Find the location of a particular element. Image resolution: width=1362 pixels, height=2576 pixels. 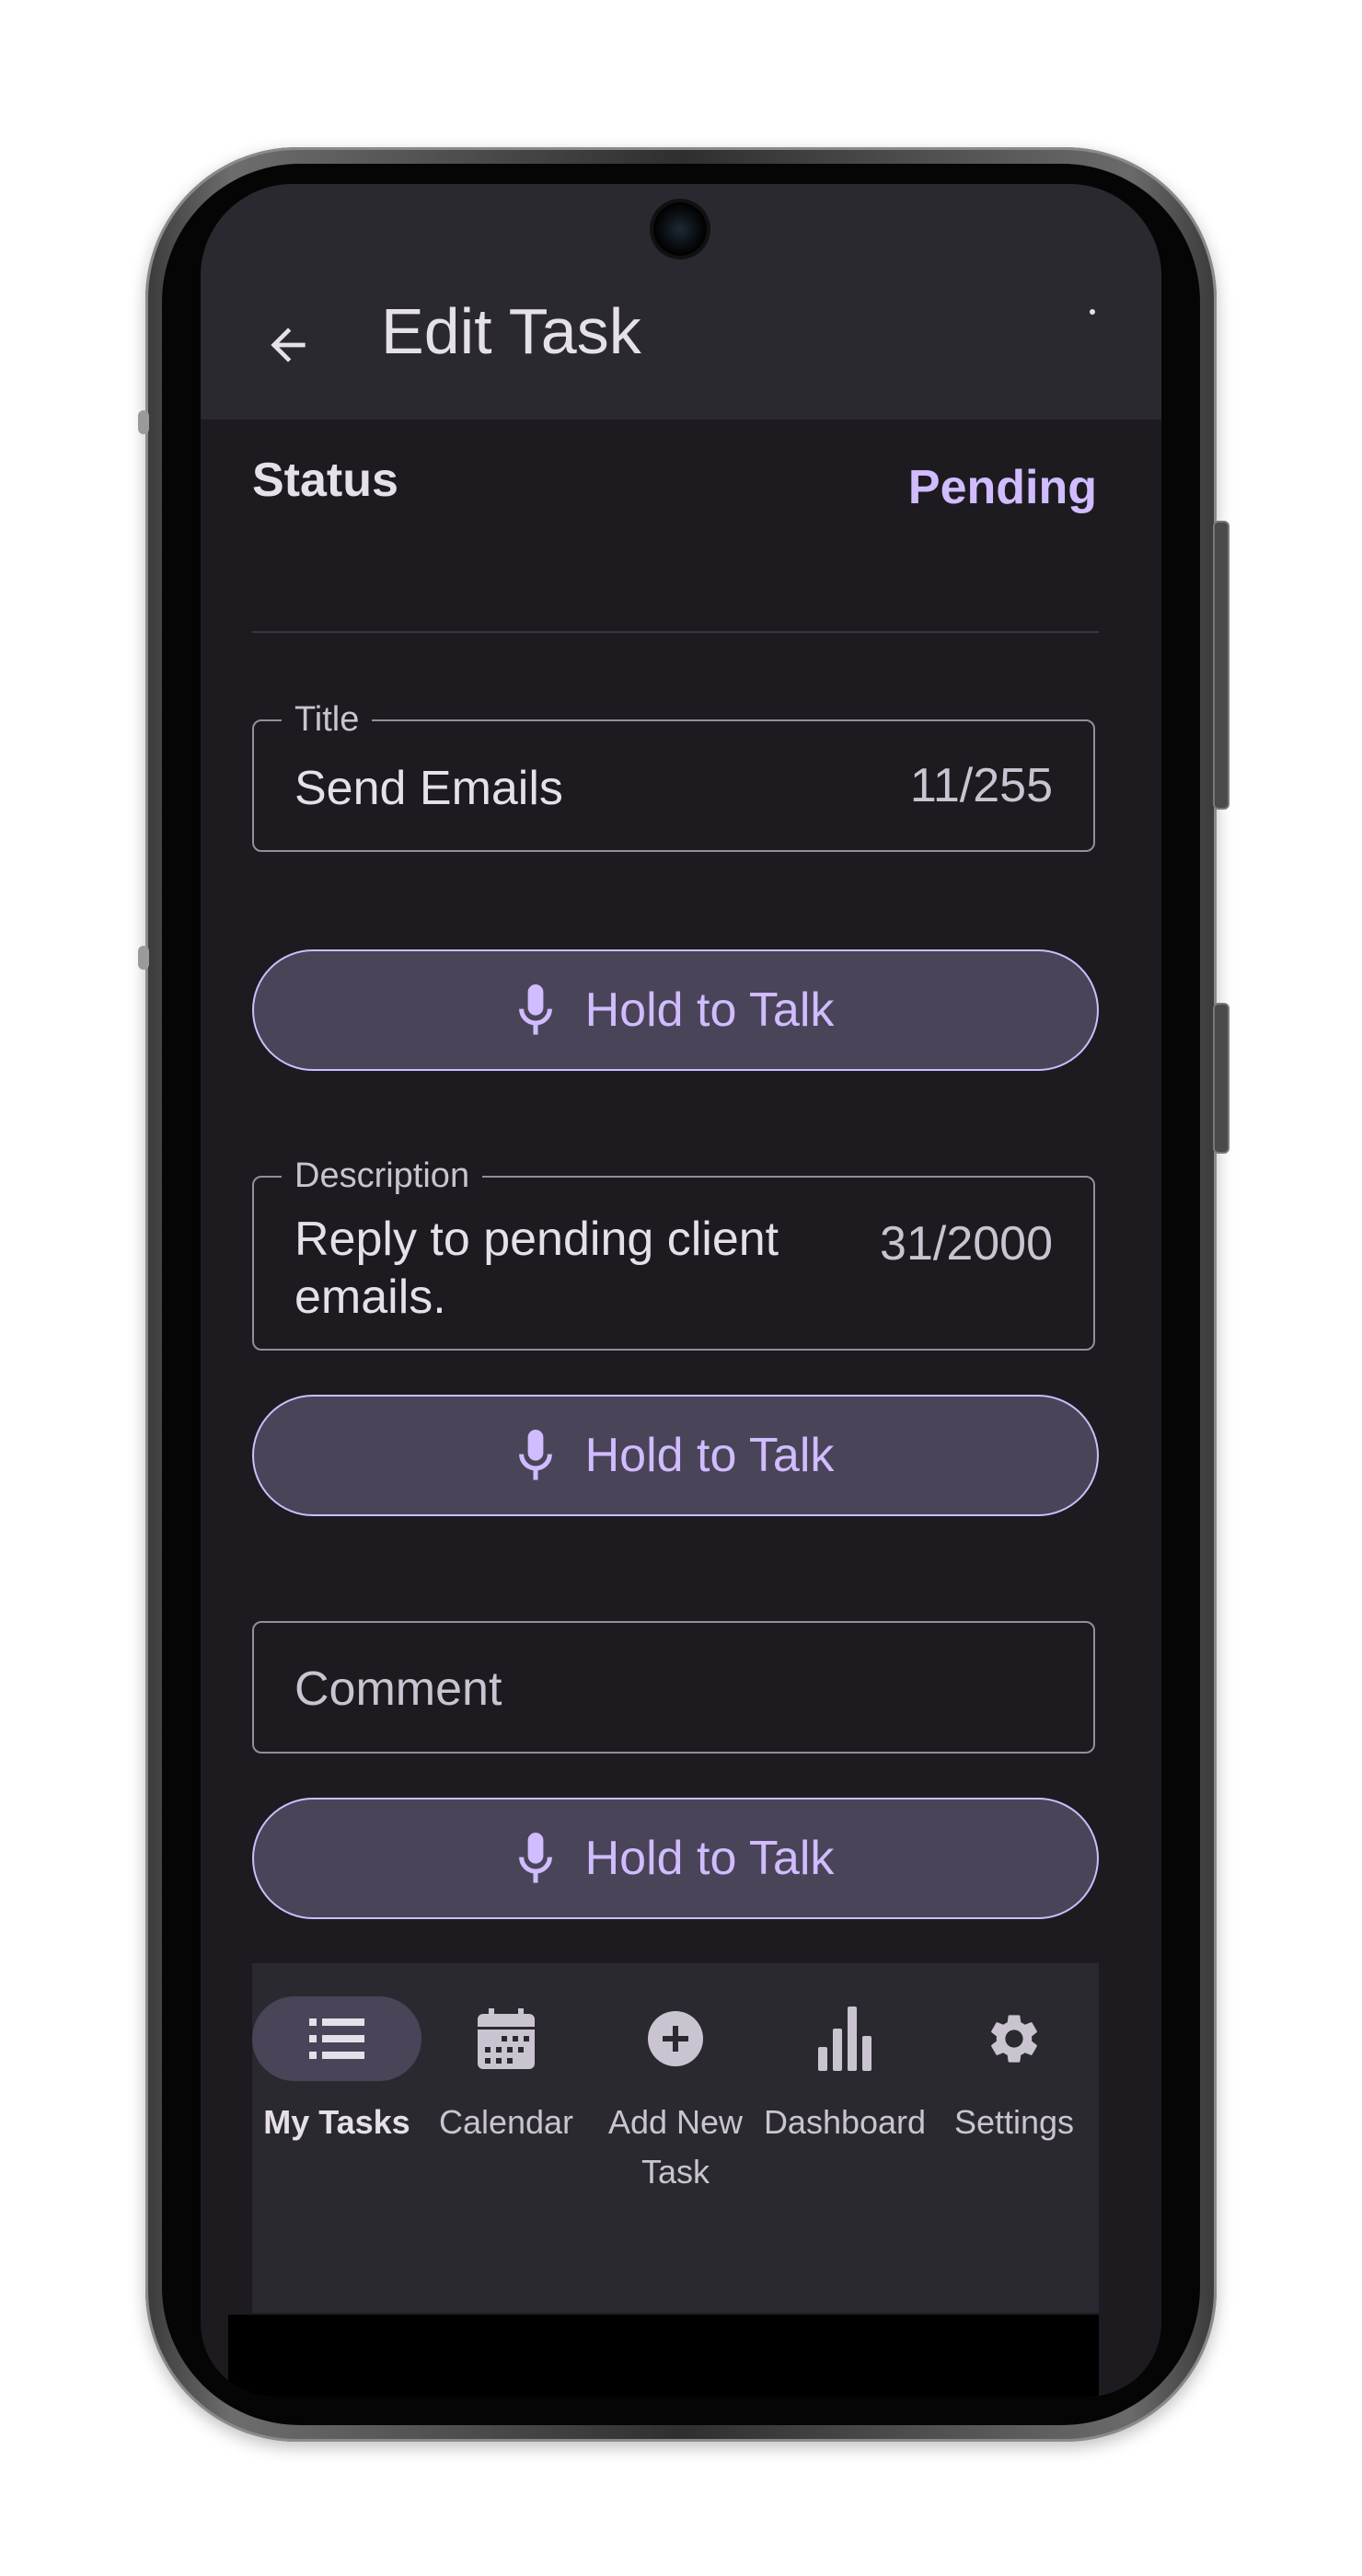

power-button is located at coordinates (1221, 665).